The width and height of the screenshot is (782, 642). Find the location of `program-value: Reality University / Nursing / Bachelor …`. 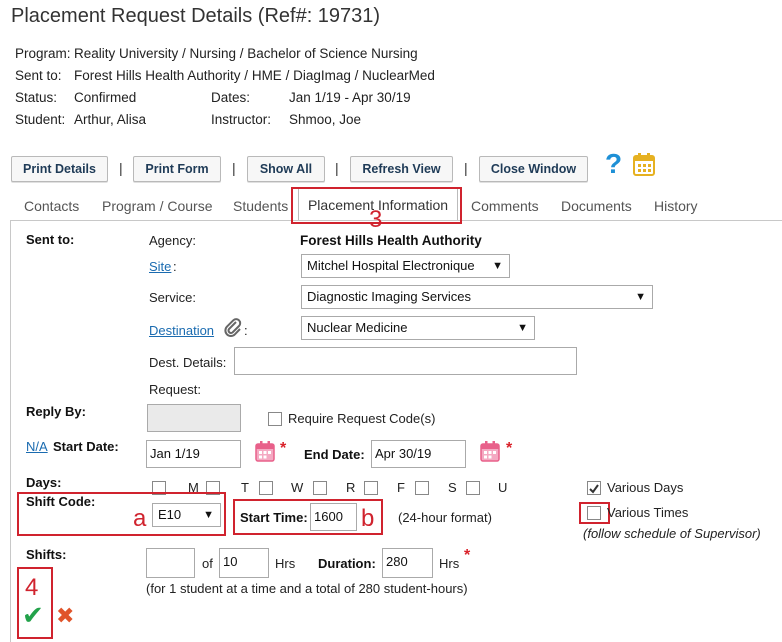

program-value: Reality University / Nursing / Bachelor … is located at coordinates (246, 53).